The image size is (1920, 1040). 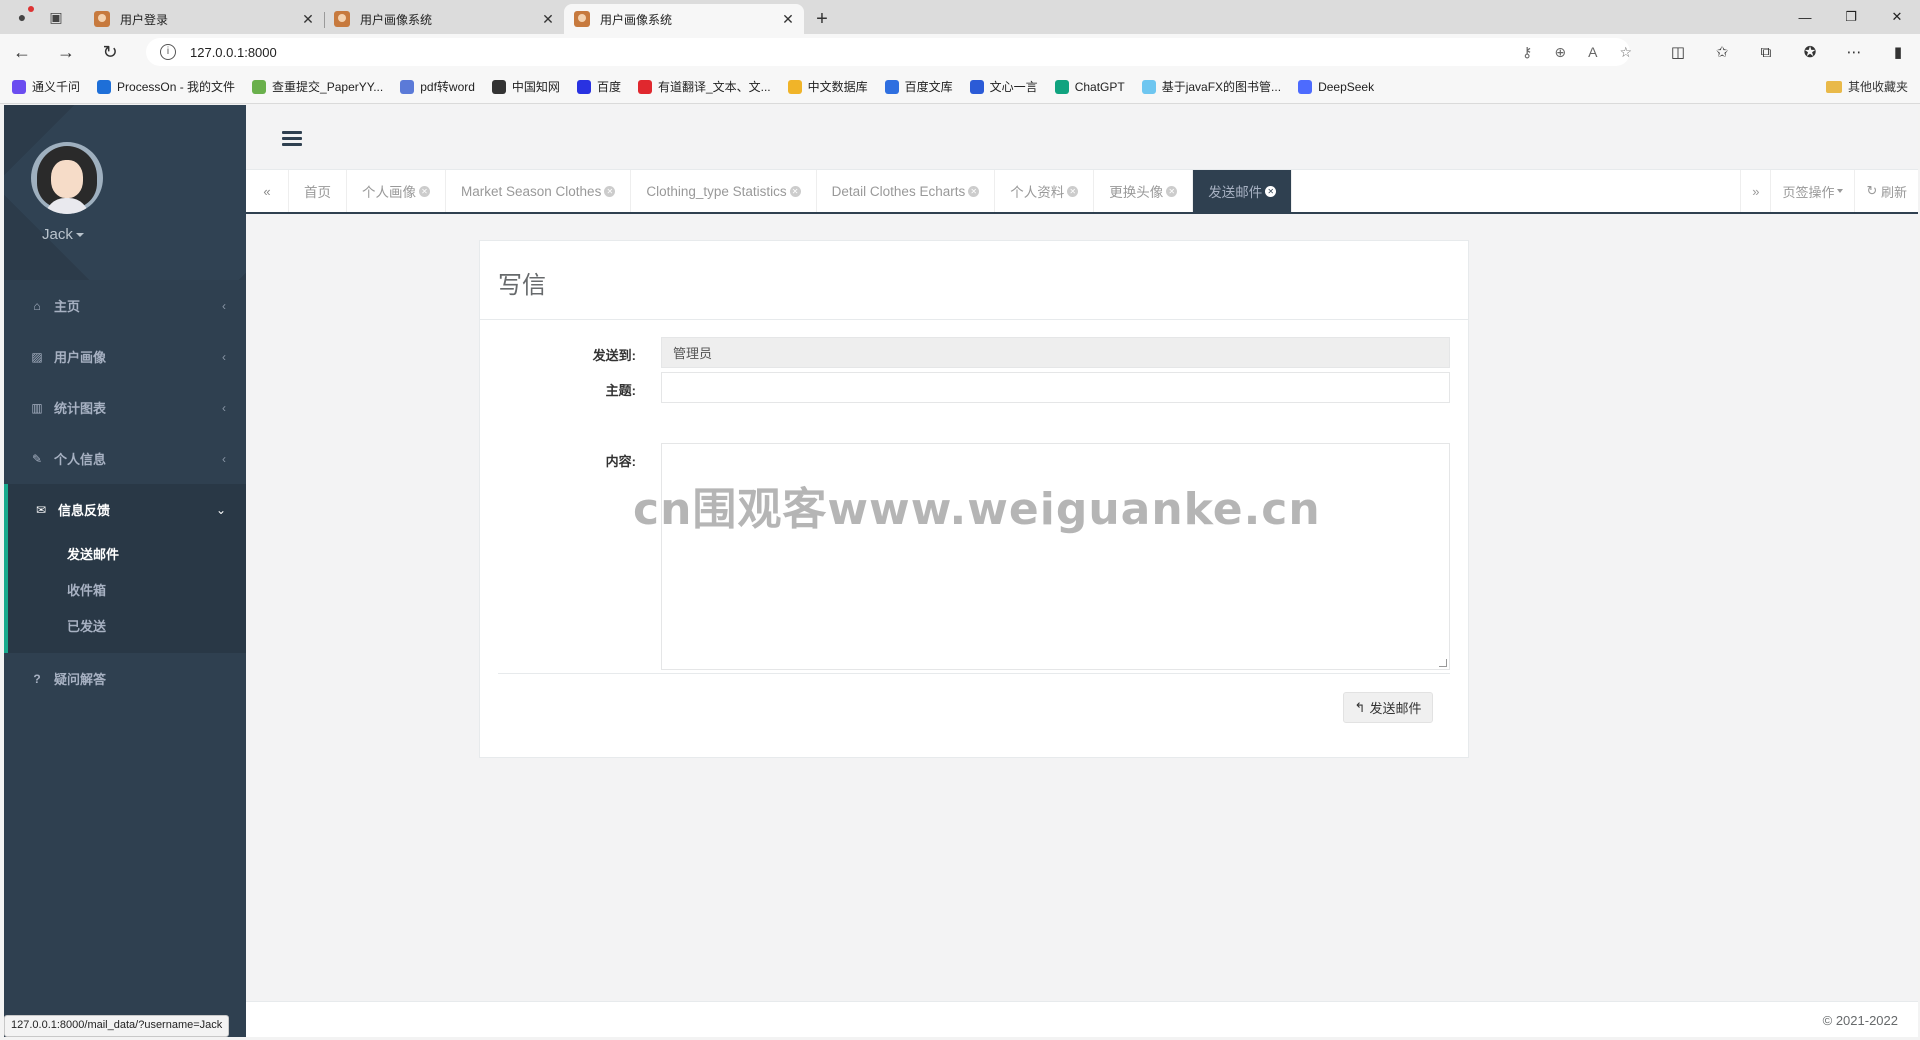 I want to click on edit-icon: ✎, so click(x=37, y=458).